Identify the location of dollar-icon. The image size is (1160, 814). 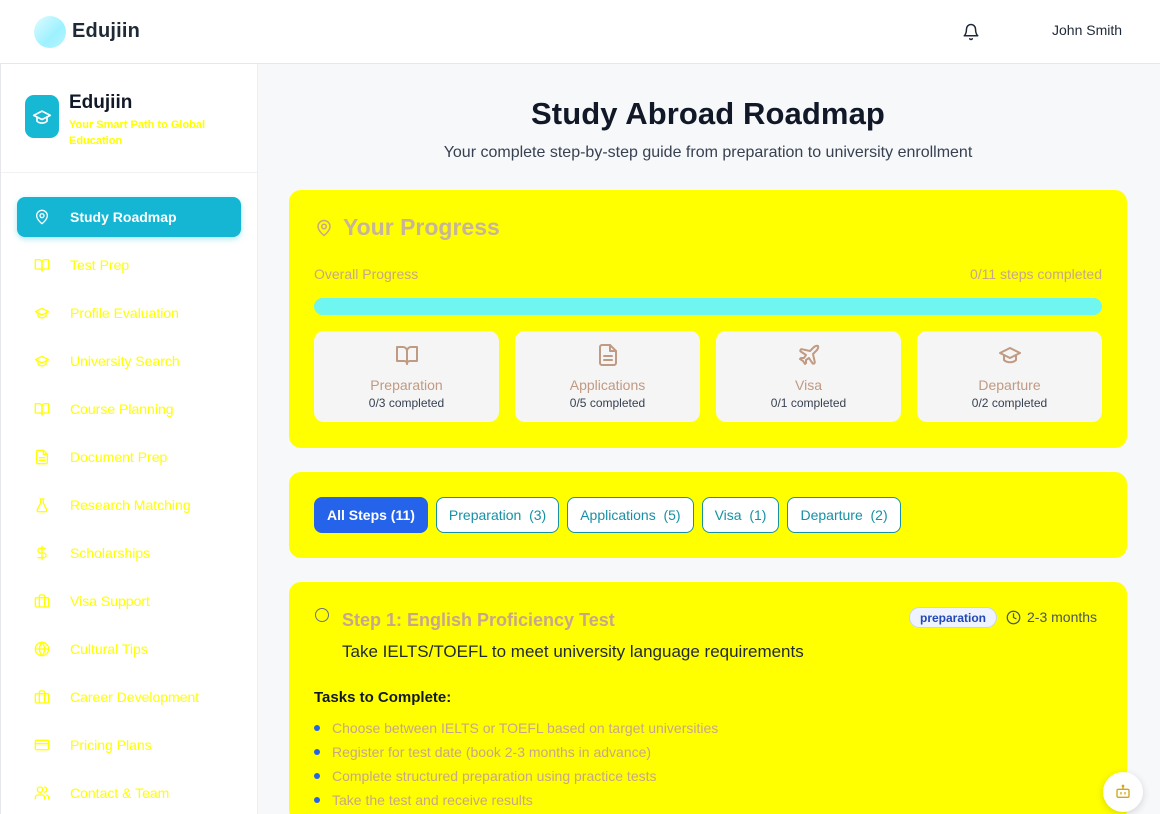
(42, 553).